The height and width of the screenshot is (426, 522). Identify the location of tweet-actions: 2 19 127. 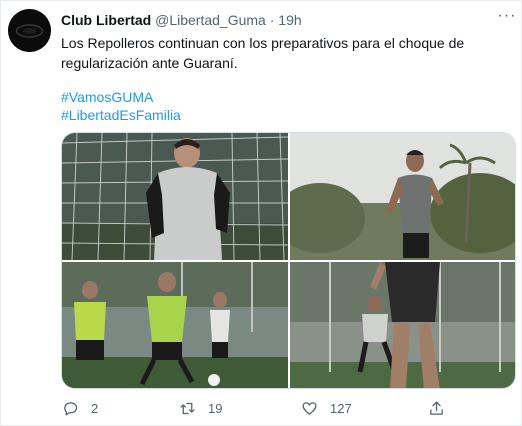
(261, 408).